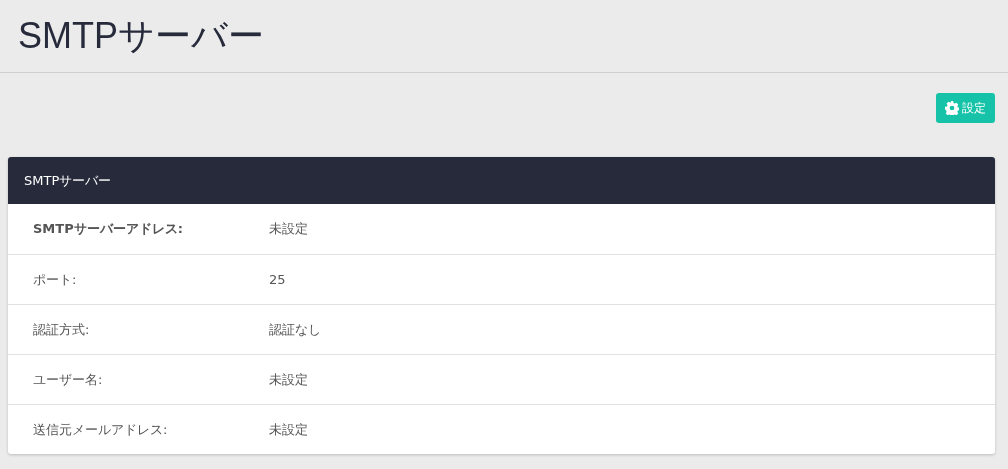 Image resolution: width=1008 pixels, height=469 pixels. What do you see at coordinates (952, 108) in the screenshot?
I see `settings-icon` at bounding box center [952, 108].